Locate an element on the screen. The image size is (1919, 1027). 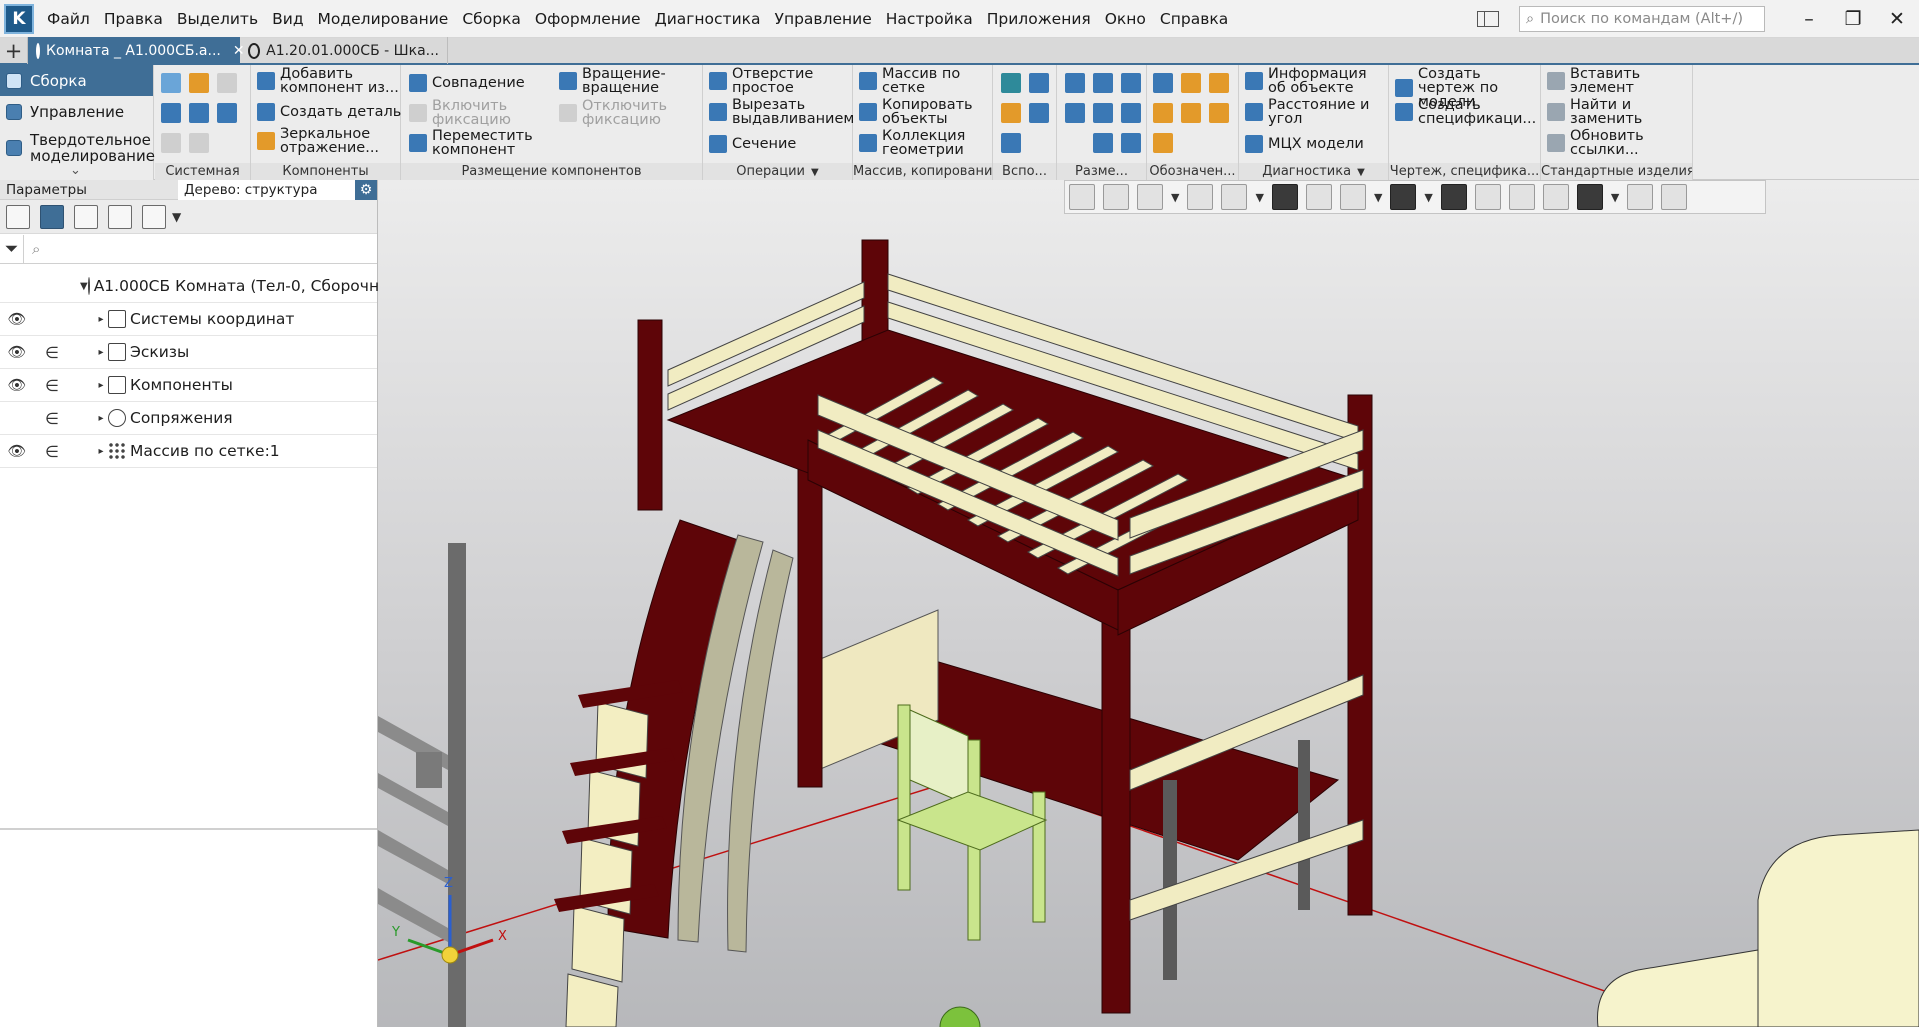
menu-select: Выделить is located at coordinates (217, 19).